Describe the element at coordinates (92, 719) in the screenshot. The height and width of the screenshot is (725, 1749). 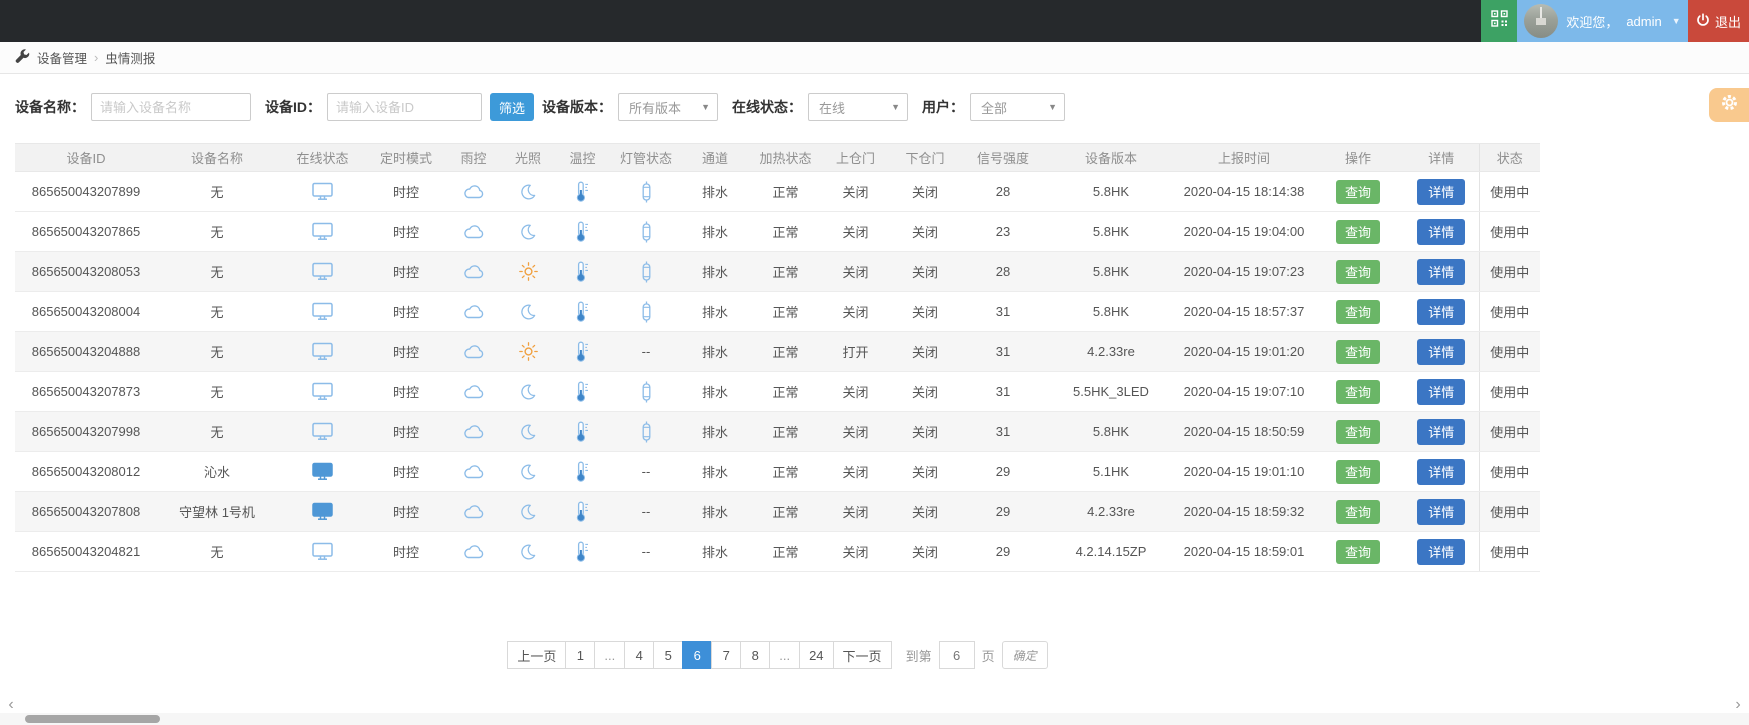
I see `horizontal-scrollbar-thumb` at that location.